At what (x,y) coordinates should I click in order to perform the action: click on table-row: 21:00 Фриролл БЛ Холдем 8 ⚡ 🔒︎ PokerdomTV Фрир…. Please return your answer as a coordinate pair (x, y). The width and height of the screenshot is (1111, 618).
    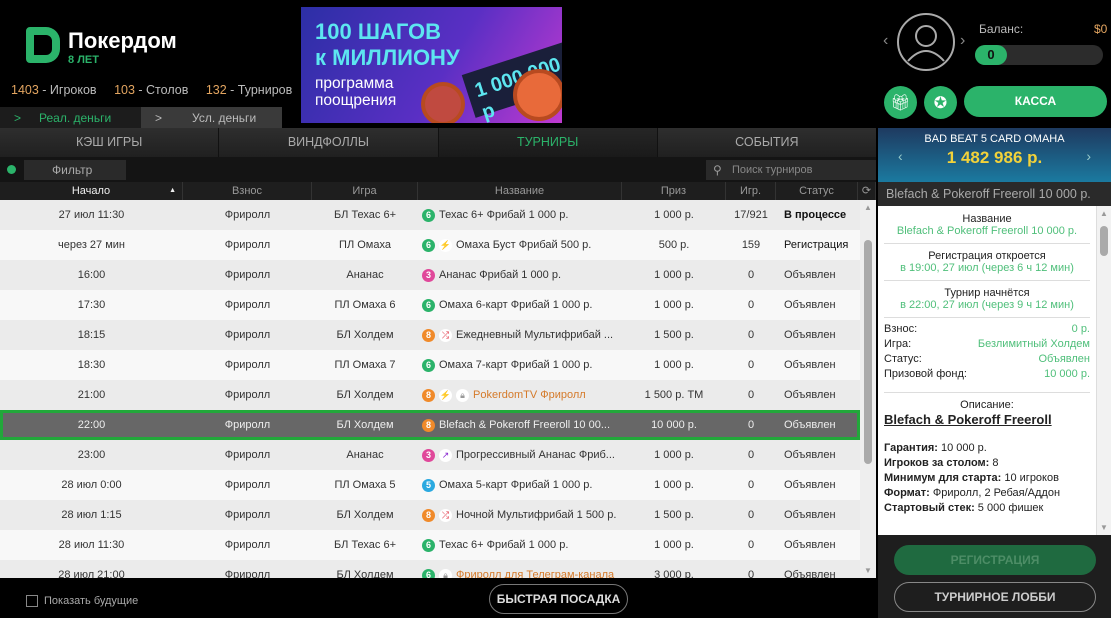
    Looking at the image, I should click on (430, 395).